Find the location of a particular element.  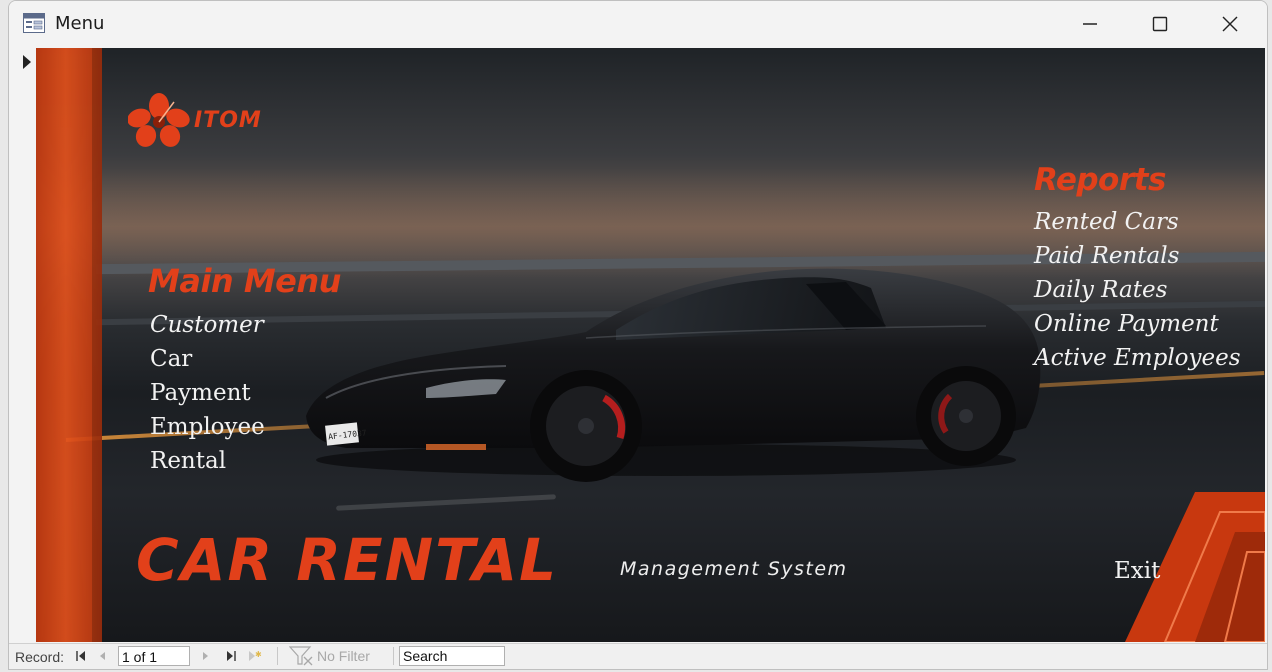

last-record-button is located at coordinates (231, 656).